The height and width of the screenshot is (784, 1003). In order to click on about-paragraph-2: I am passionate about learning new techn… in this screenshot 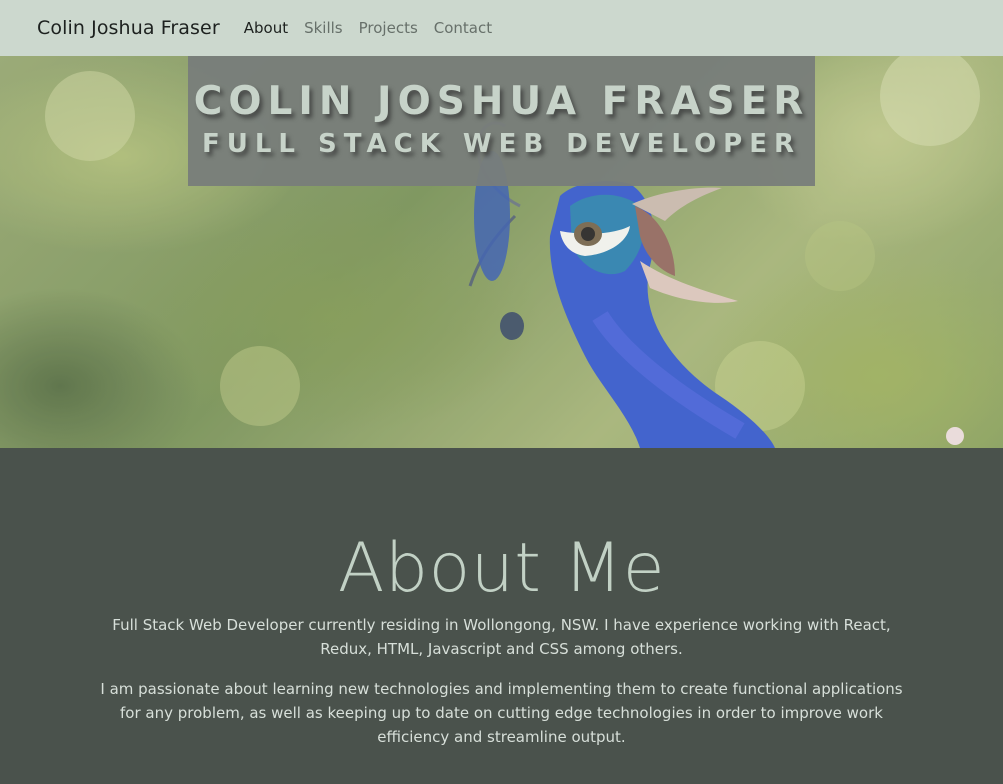, I will do `click(501, 713)`.